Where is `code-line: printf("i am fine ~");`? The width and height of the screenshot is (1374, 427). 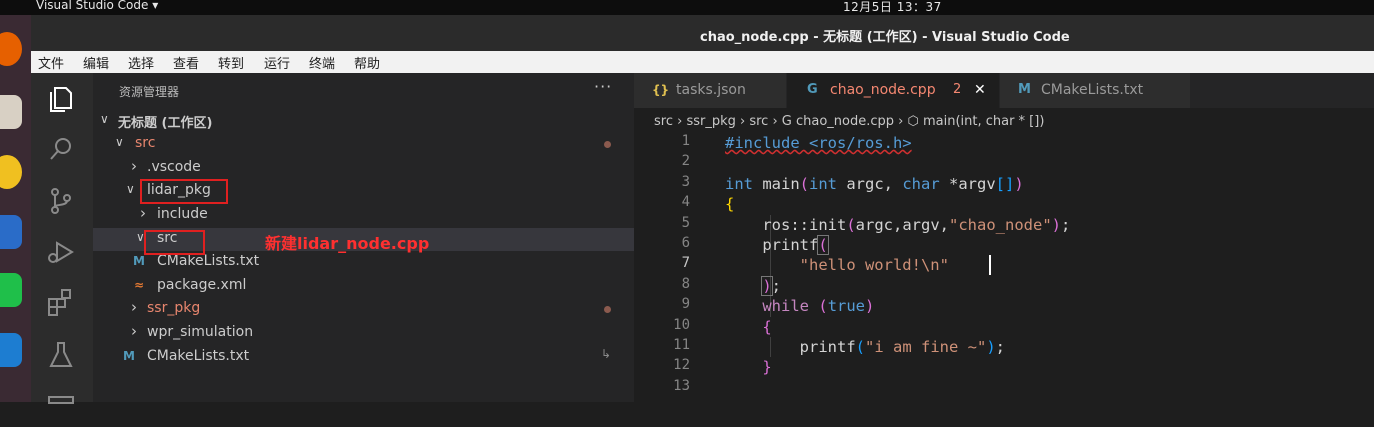
code-line: printf("i am fine ~"); is located at coordinates (865, 347).